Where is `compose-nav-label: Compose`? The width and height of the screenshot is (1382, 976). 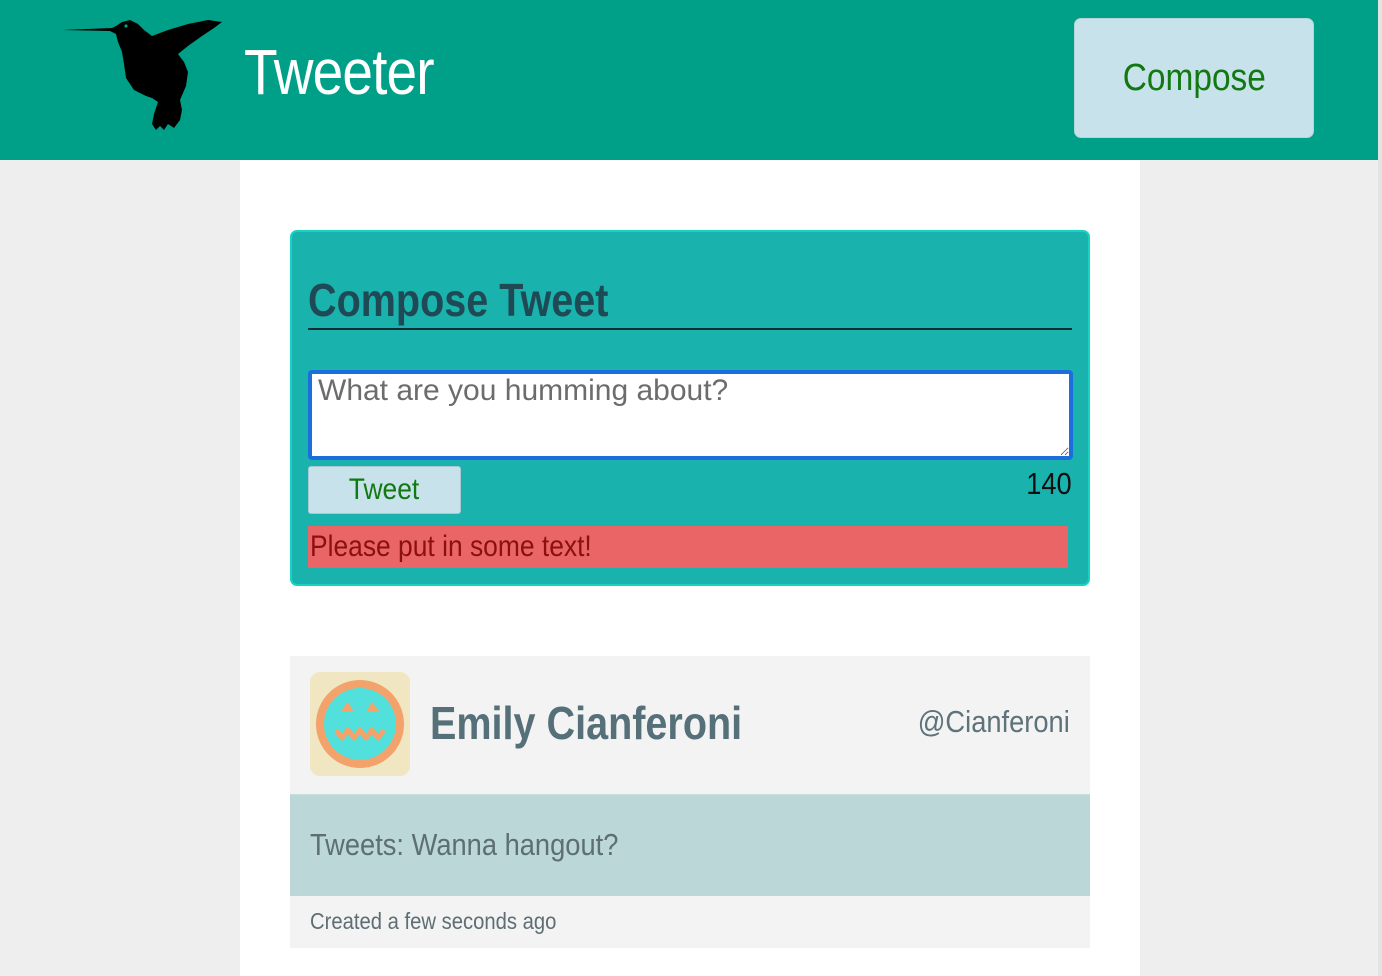 compose-nav-label: Compose is located at coordinates (1194, 77).